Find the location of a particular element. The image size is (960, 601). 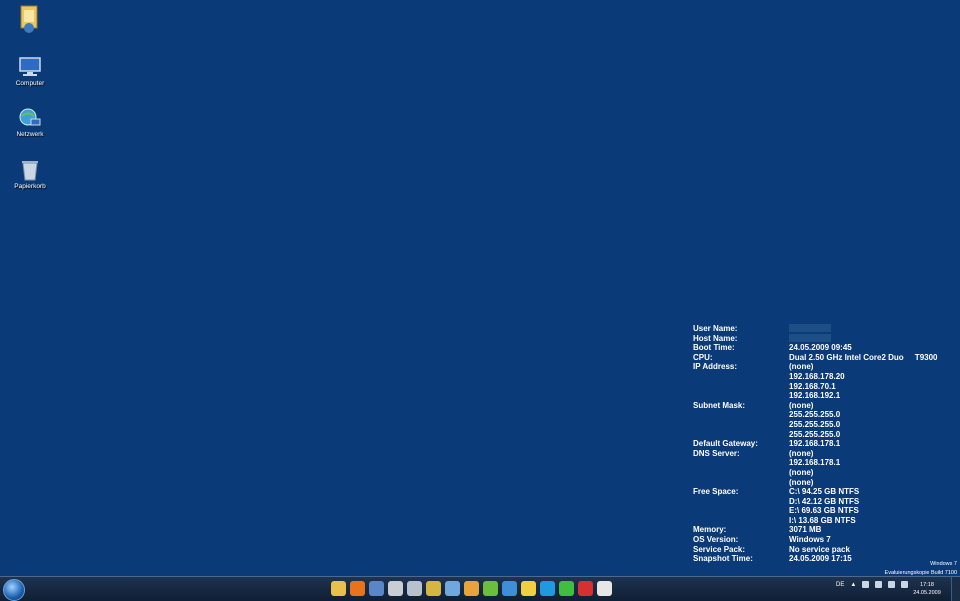

sysinfo-row-service-pack: Service Pack: No service pack is located at coordinates (815, 550).